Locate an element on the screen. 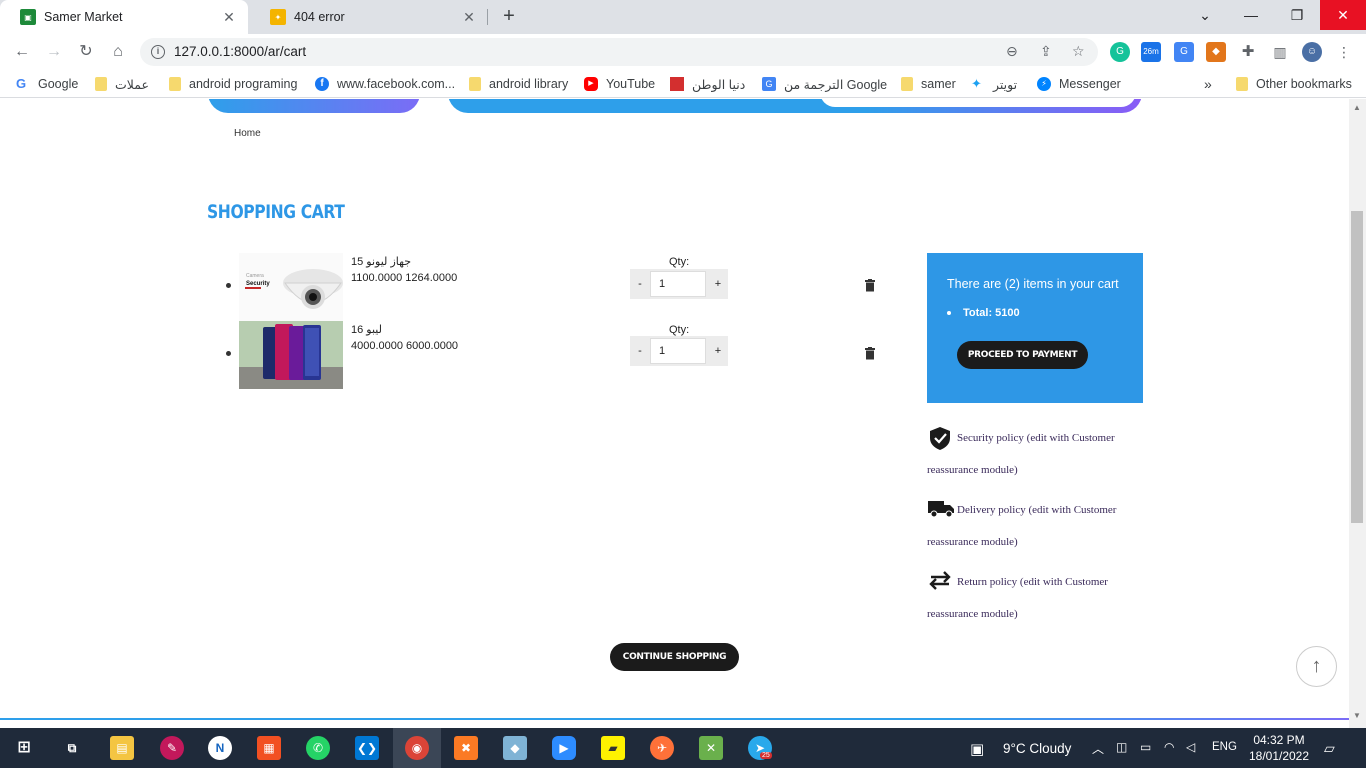 This screenshot has width=1366, height=768. messenger-icon: ⚡ is located at coordinates (1044, 84).